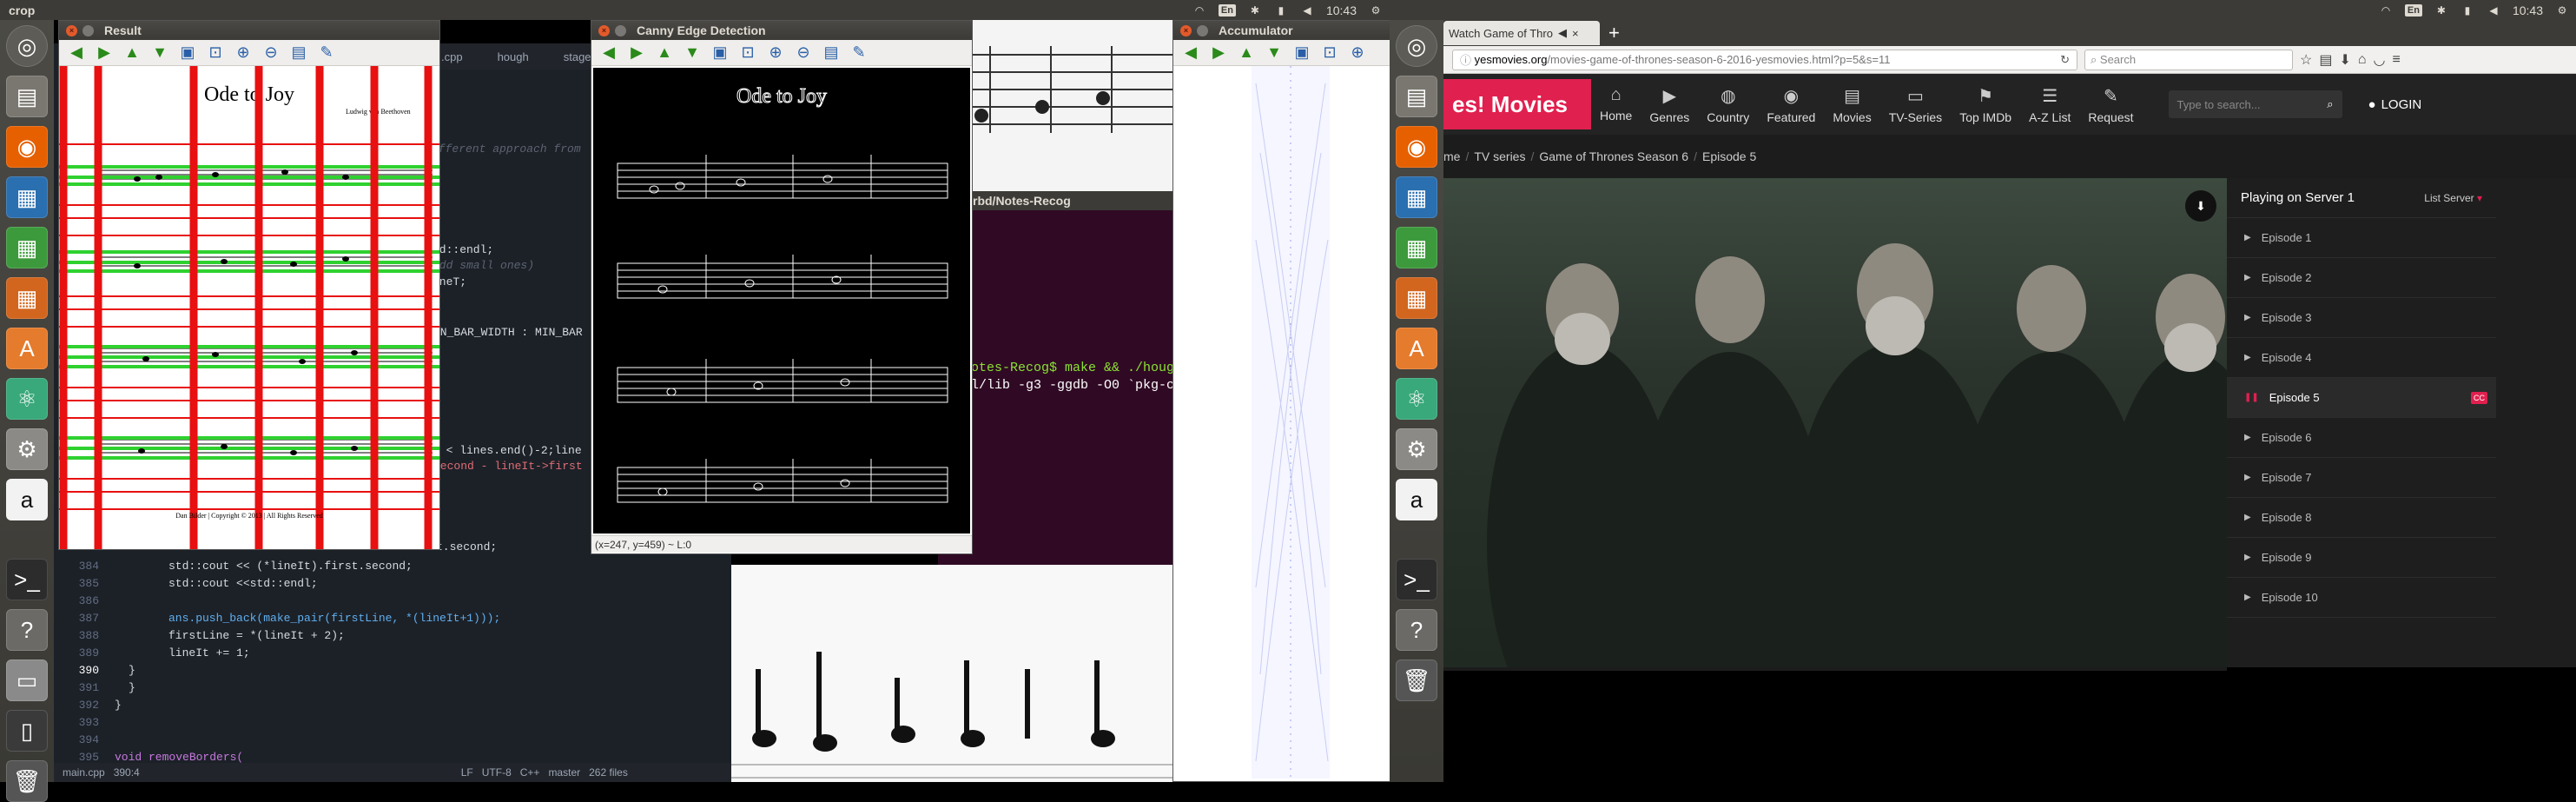  What do you see at coordinates (27, 348) in the screenshot?
I see `software-center-icon: A` at bounding box center [27, 348].